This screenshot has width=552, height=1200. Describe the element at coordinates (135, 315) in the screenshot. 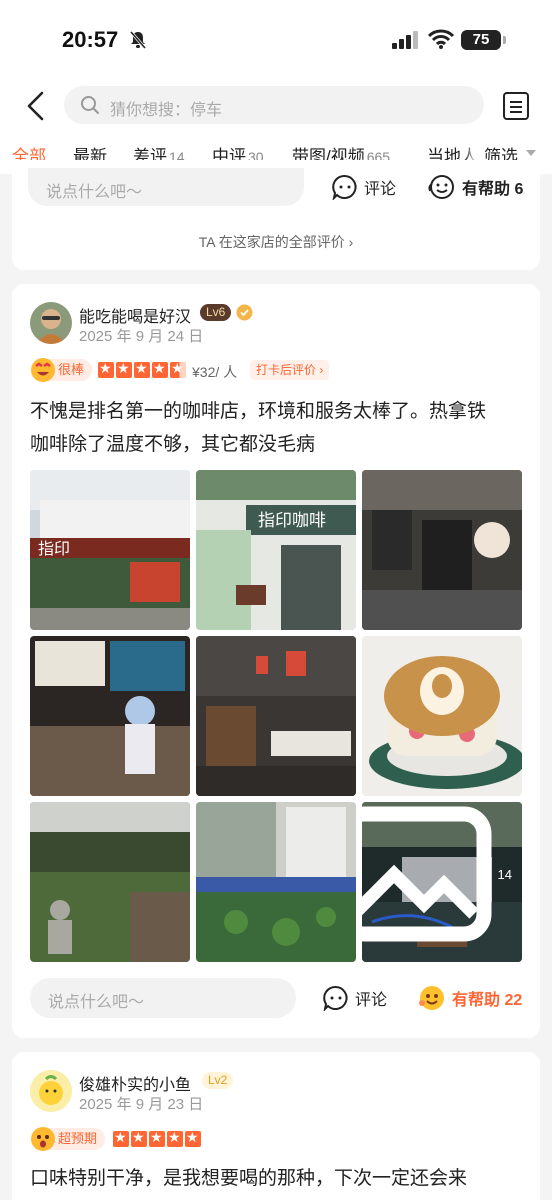

I see `username: 能吃能喝是好汉` at that location.